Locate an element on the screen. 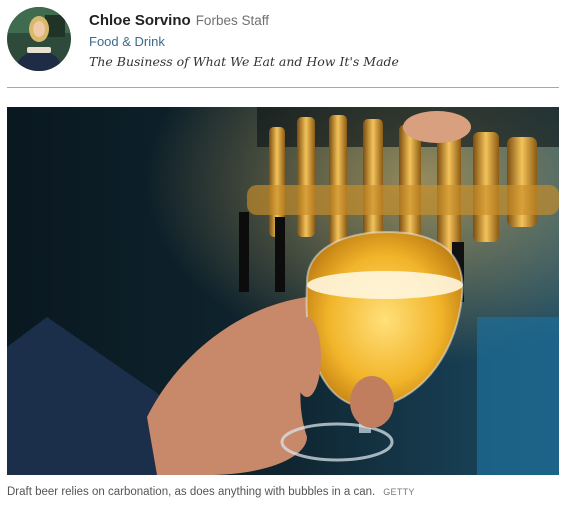 The height and width of the screenshot is (505, 565). author-avatar is located at coordinates (39, 39).